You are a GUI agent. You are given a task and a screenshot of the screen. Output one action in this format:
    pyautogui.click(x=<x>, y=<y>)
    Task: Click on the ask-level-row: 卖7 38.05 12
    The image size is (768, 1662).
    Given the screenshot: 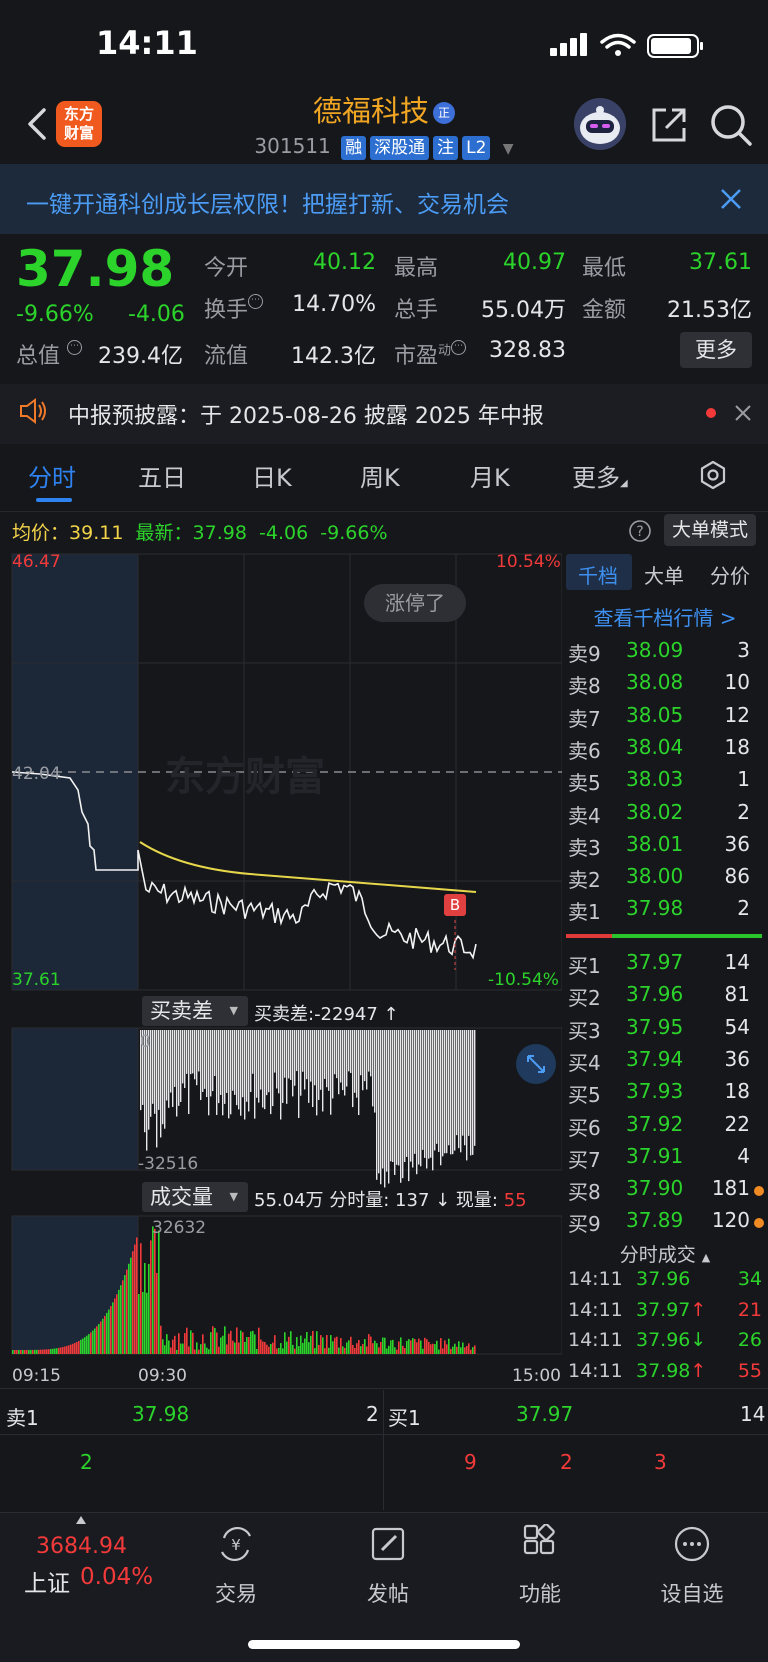 What is the action you would take?
    pyautogui.click(x=667, y=719)
    